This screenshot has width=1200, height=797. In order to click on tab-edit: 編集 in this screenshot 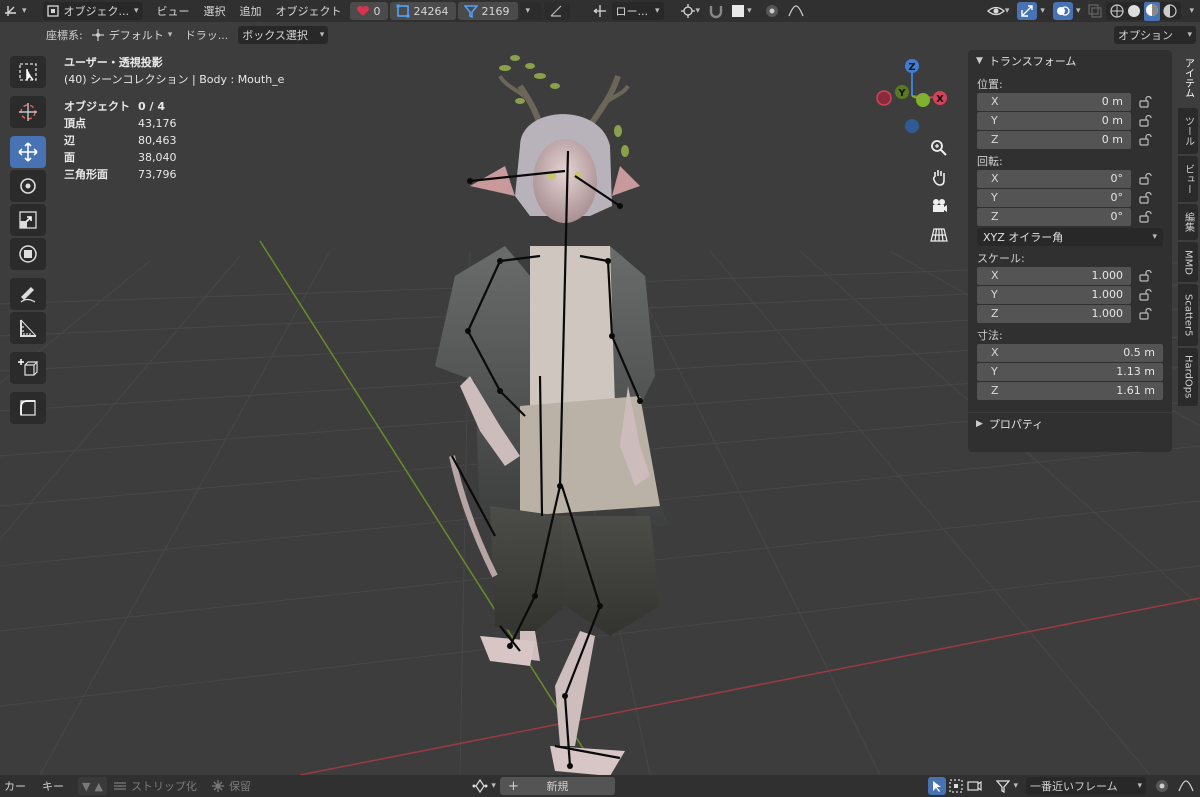, I will do `click(1188, 222)`.